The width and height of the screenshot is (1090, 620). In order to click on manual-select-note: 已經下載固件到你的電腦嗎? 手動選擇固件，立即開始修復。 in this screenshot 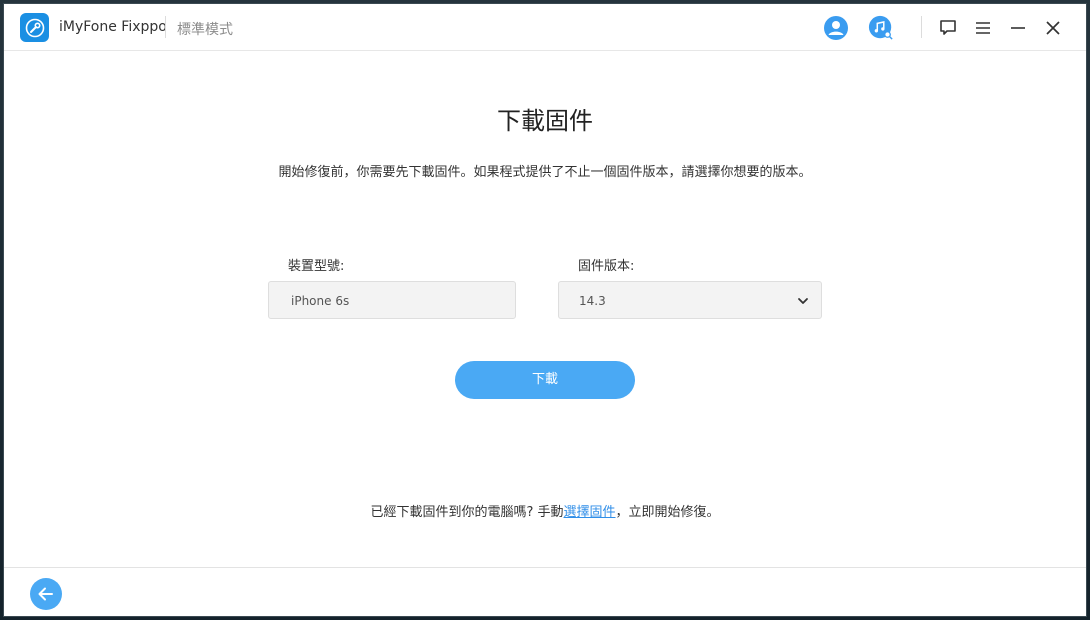, I will do `click(545, 510)`.